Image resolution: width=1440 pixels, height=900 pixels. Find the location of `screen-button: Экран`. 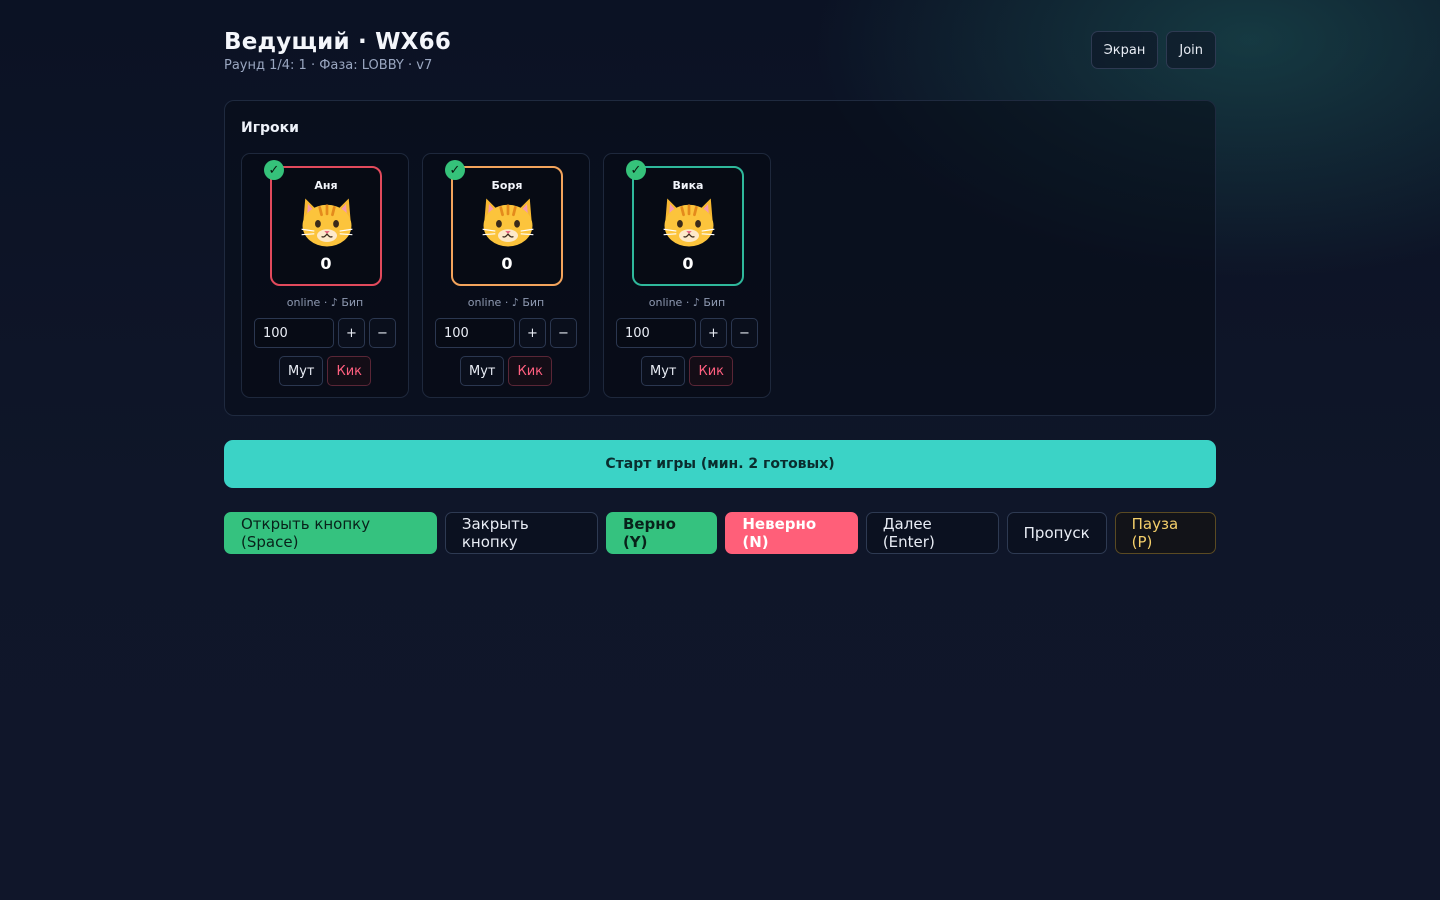

screen-button: Экран is located at coordinates (1124, 50).